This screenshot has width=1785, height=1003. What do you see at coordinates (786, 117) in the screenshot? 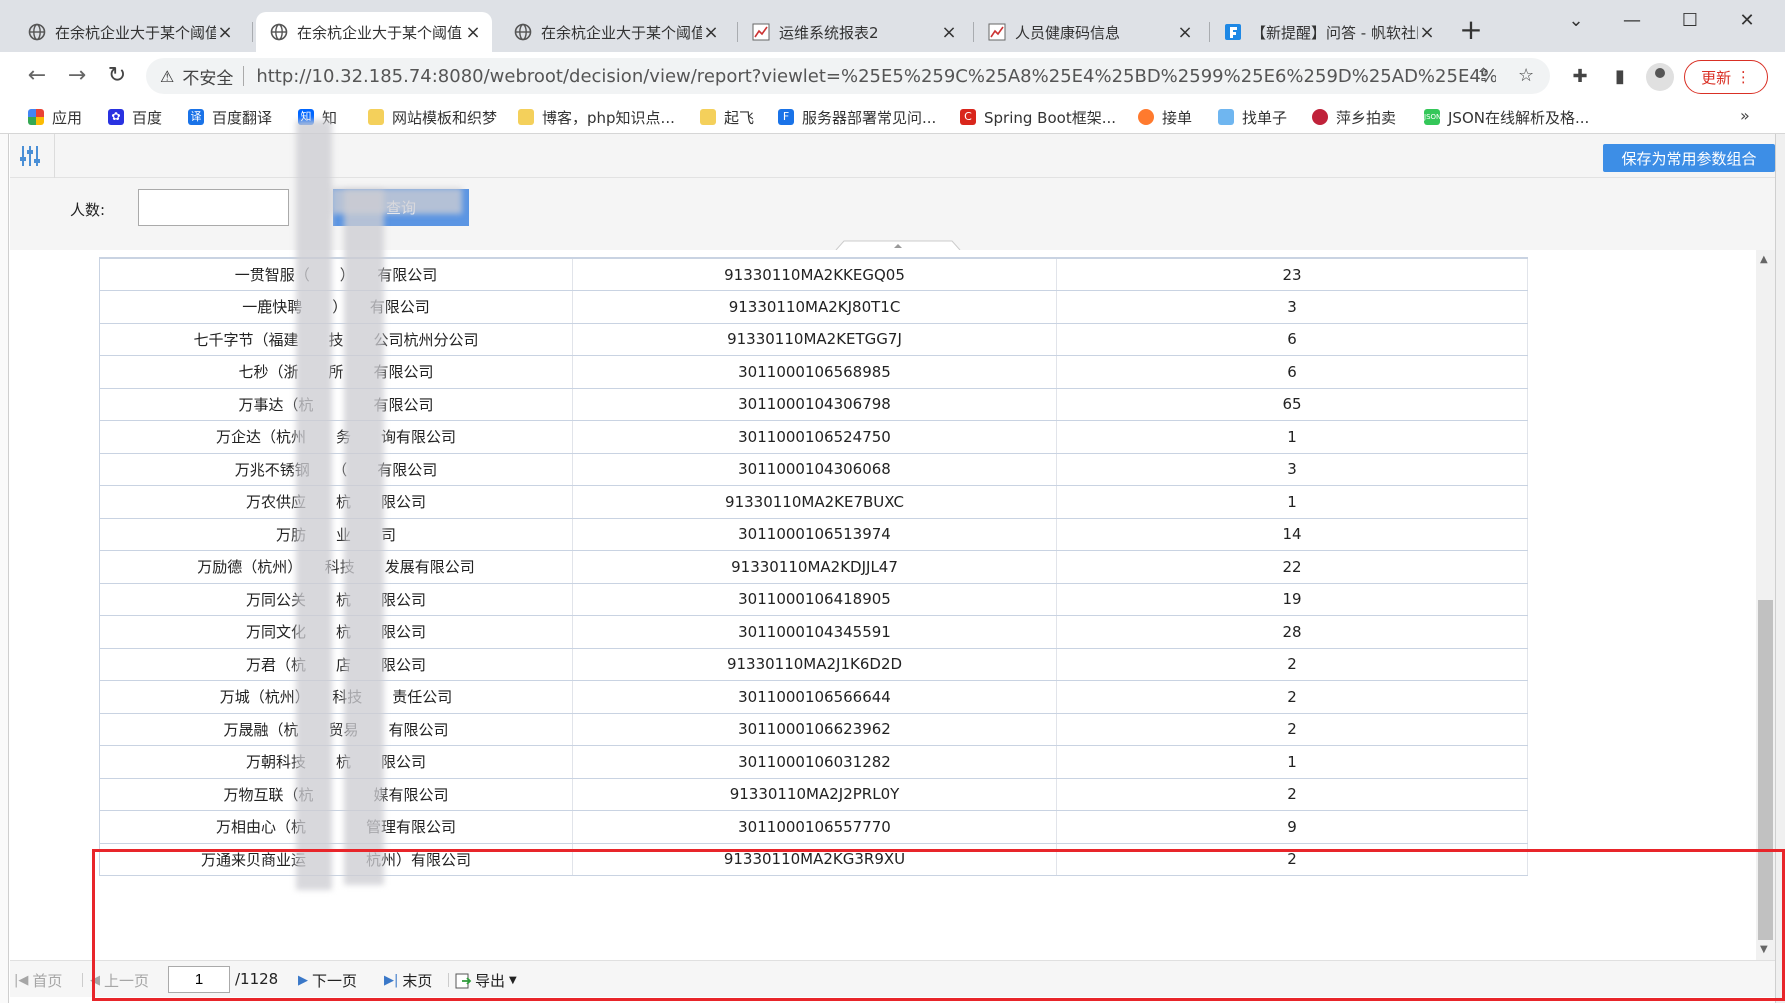
I see `fanruan-logo-icon: F` at bounding box center [786, 117].